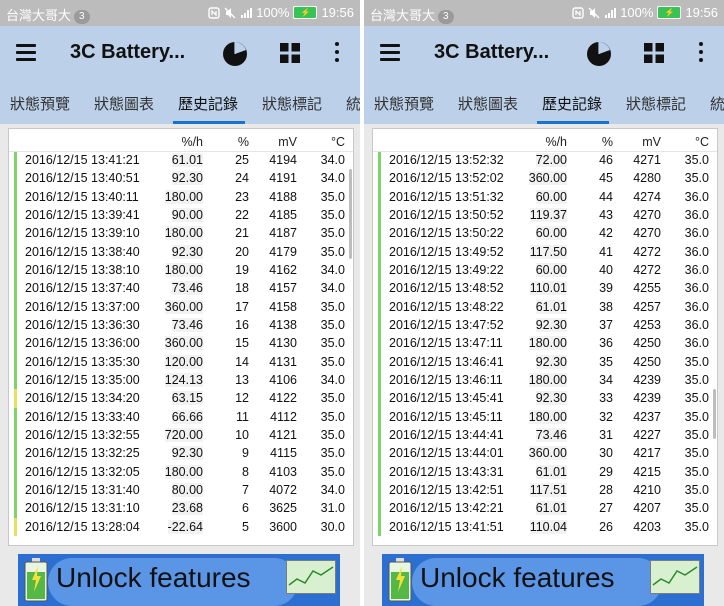 The image size is (724, 606). I want to click on table-row: 2016/12/15 13:40:11 180.00 23 4188 35.0, so click(181, 196).